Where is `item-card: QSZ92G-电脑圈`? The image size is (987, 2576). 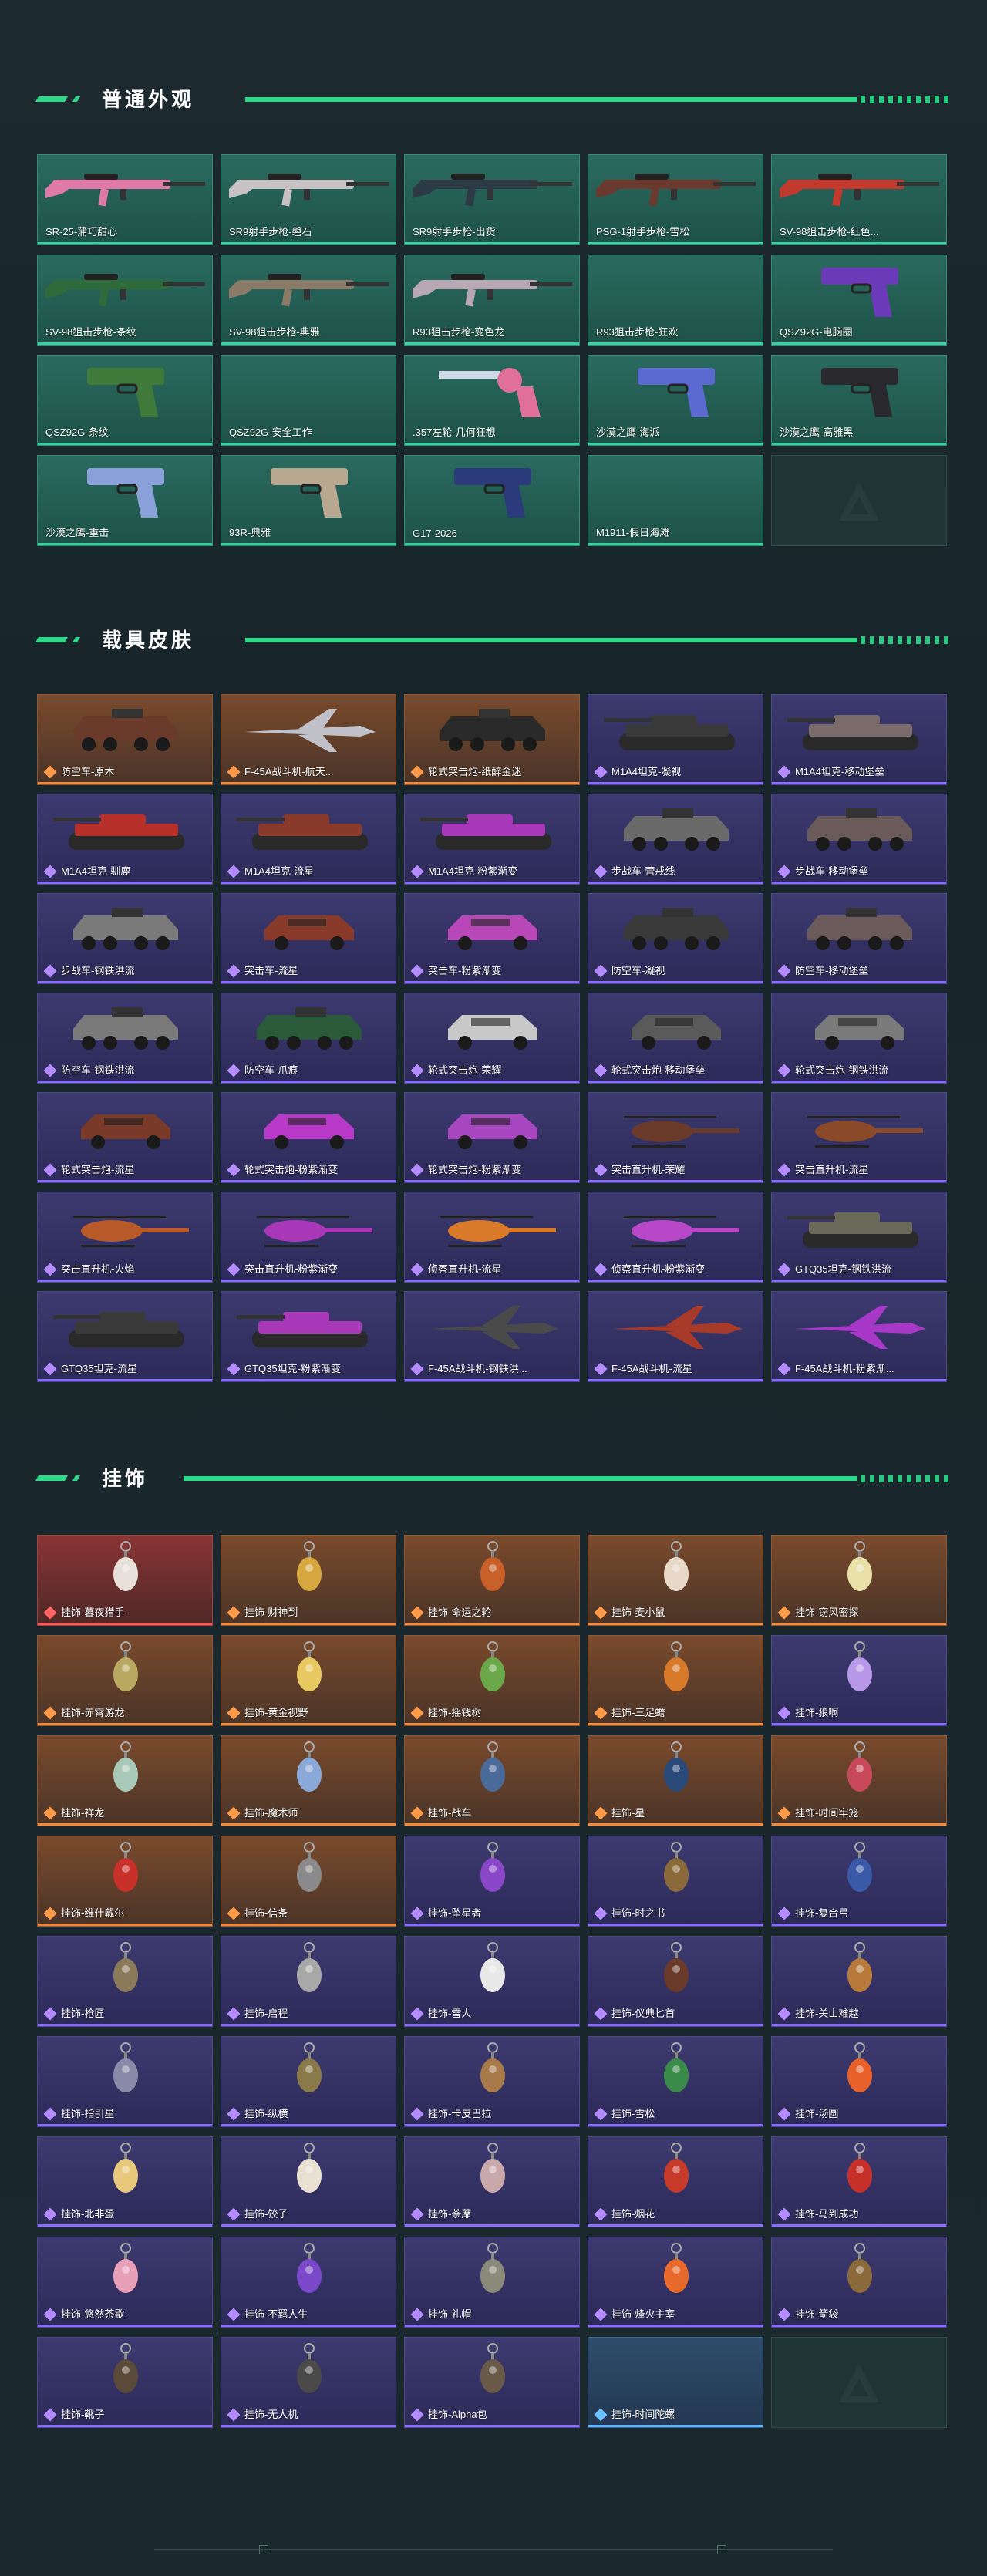 item-card: QSZ92G-电脑圈 is located at coordinates (859, 300).